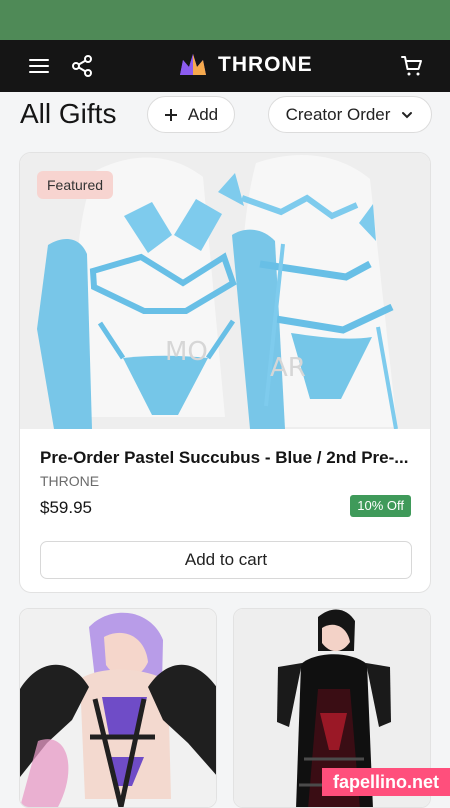  I want to click on svg-text: AR, so click(288, 368).